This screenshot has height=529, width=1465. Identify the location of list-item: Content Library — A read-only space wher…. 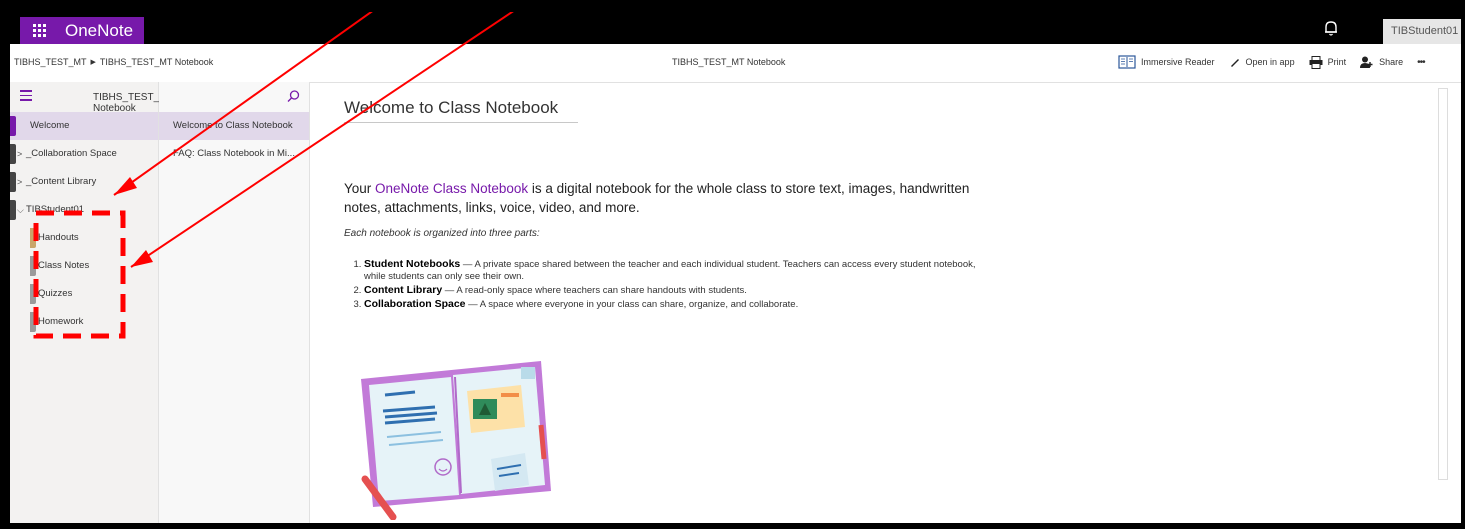
(674, 290).